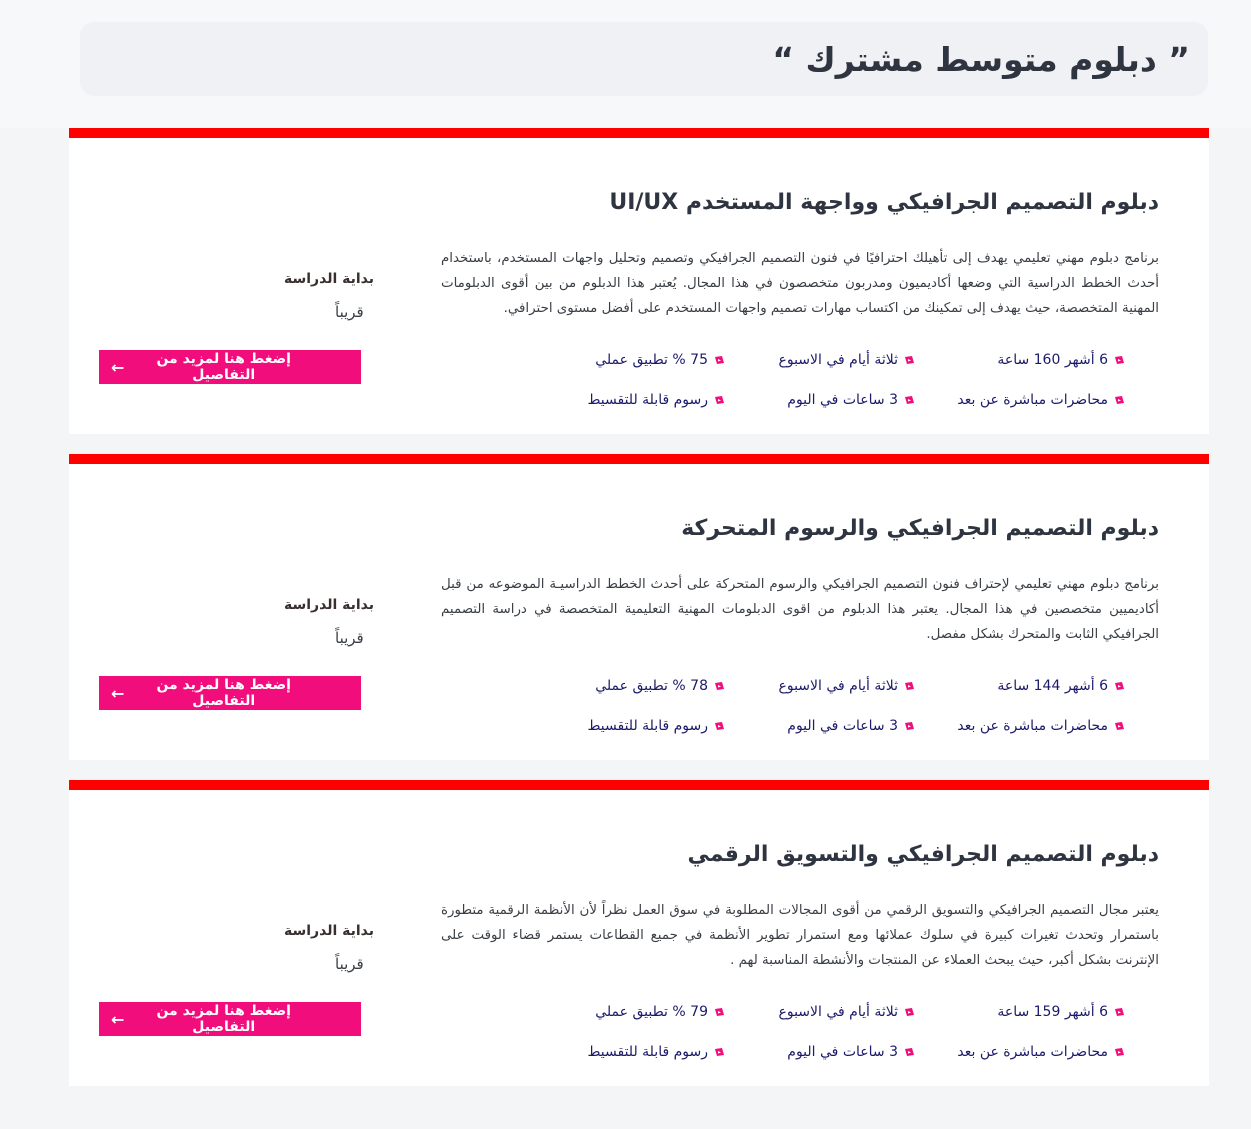  I want to click on card-title: دبلوم التصميم الجرافيكي والتسويق الرقمي, so click(923, 854).